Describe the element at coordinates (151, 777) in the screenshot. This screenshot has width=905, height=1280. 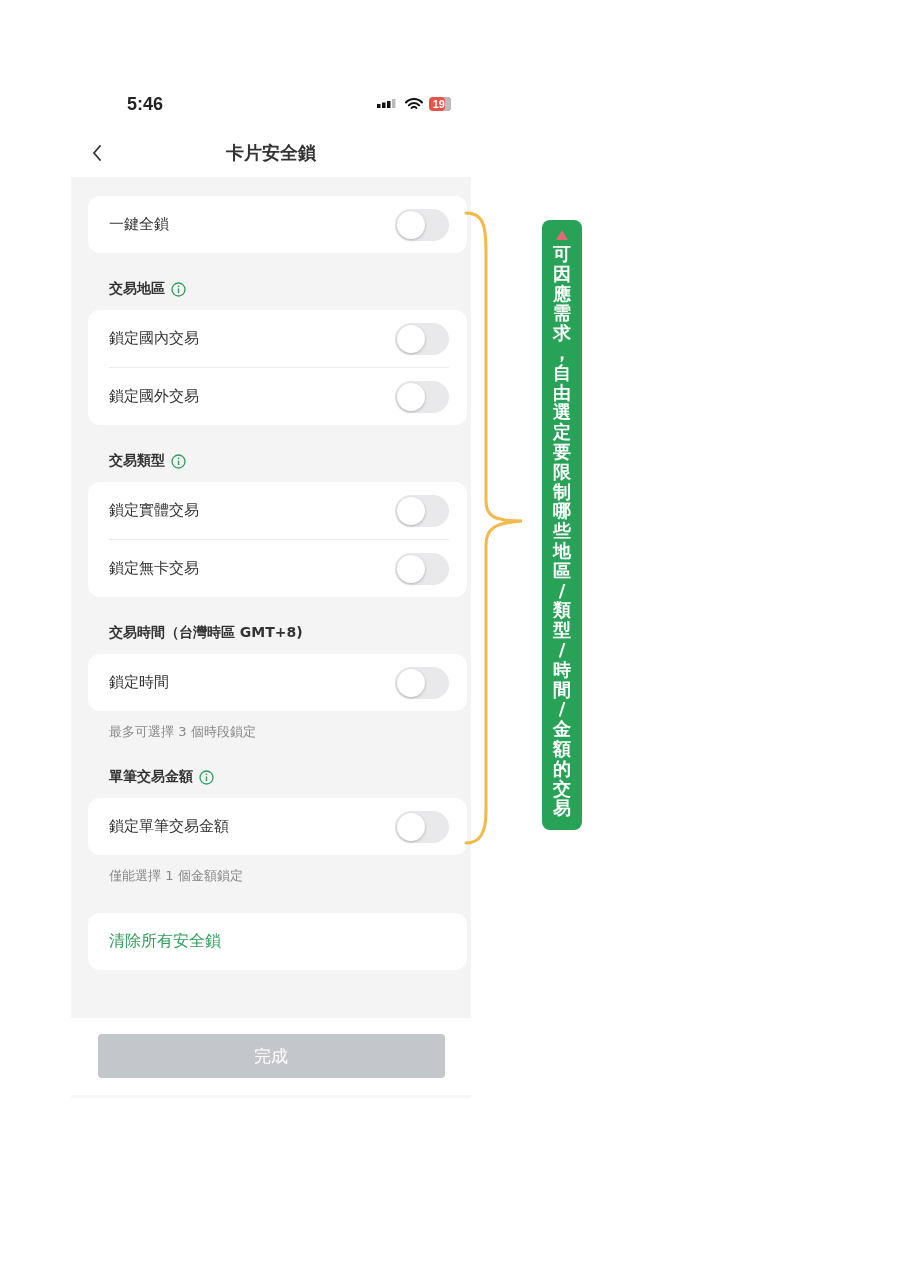
I see `section-header: 單筆交易金額` at that location.